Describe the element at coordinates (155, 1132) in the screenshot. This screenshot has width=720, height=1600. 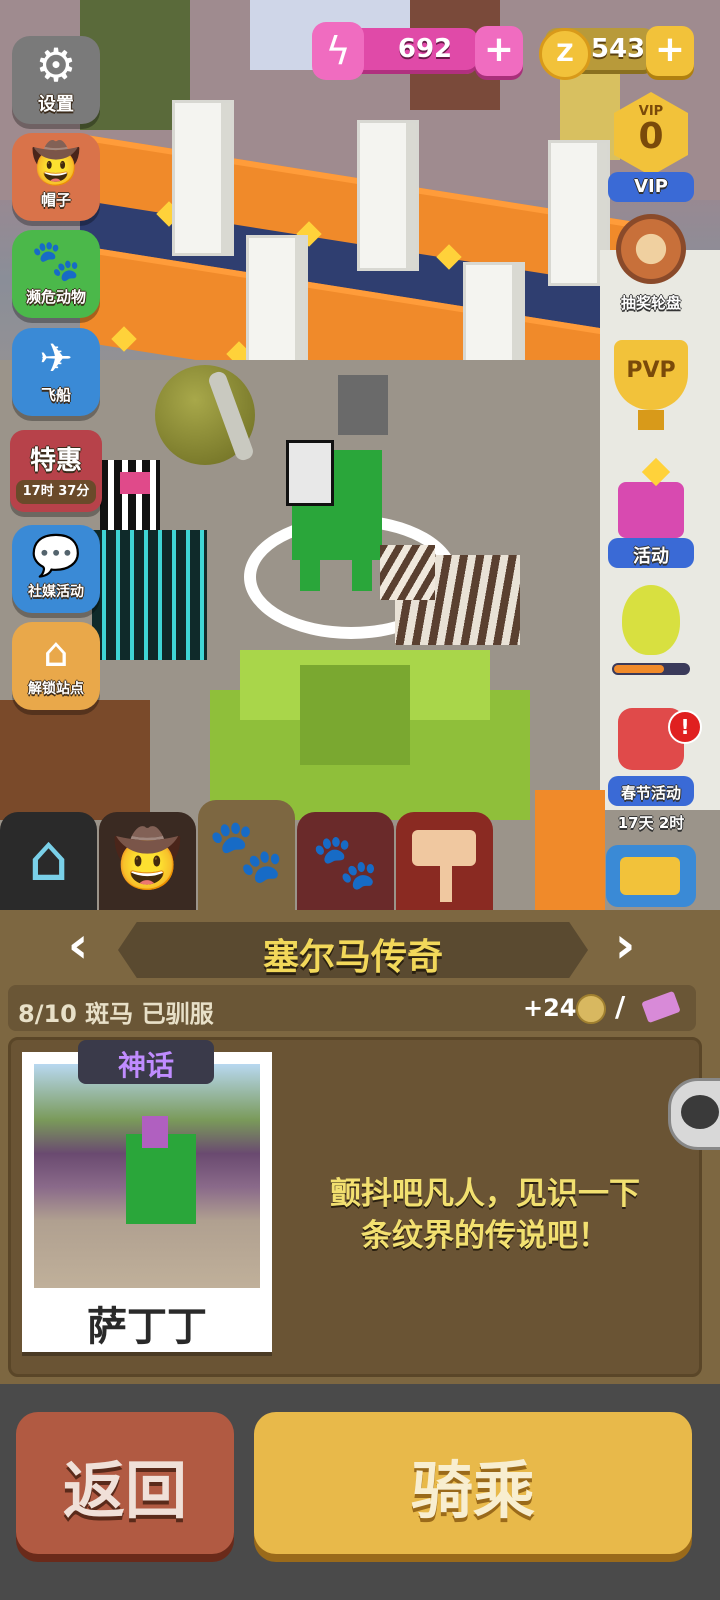
I see `rider-figure` at that location.